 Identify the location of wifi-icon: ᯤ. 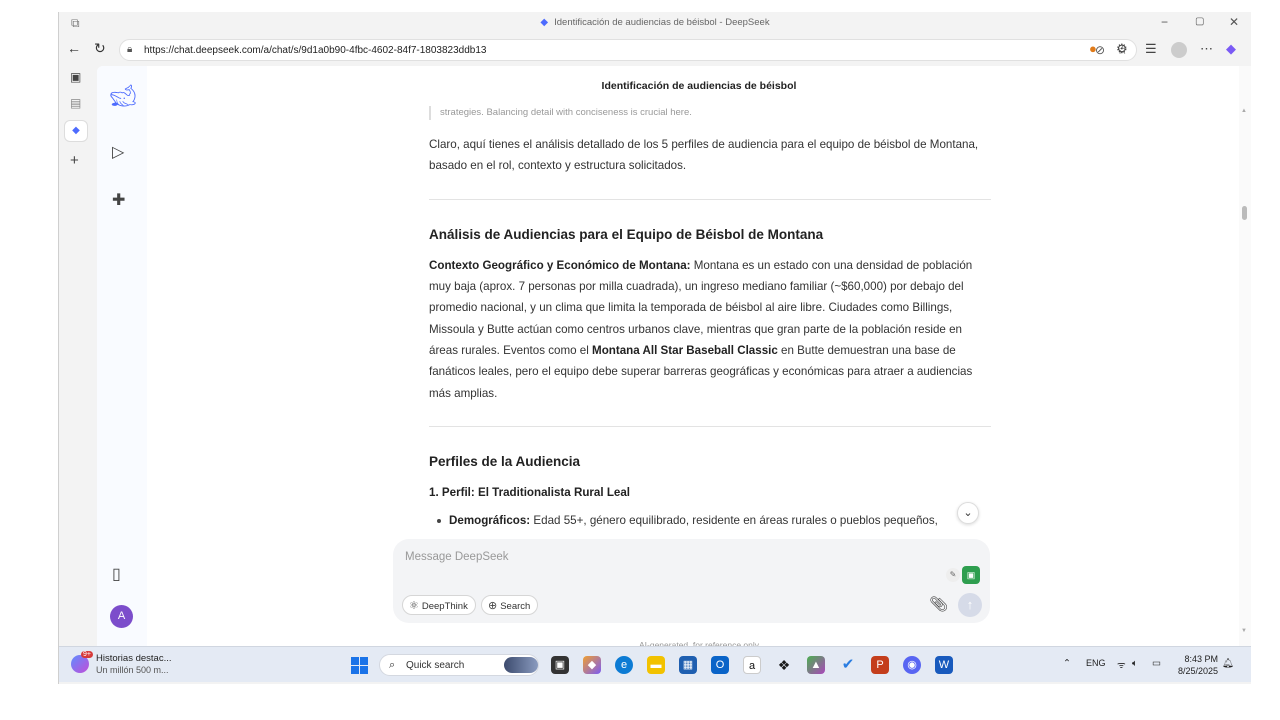
(1121, 664).